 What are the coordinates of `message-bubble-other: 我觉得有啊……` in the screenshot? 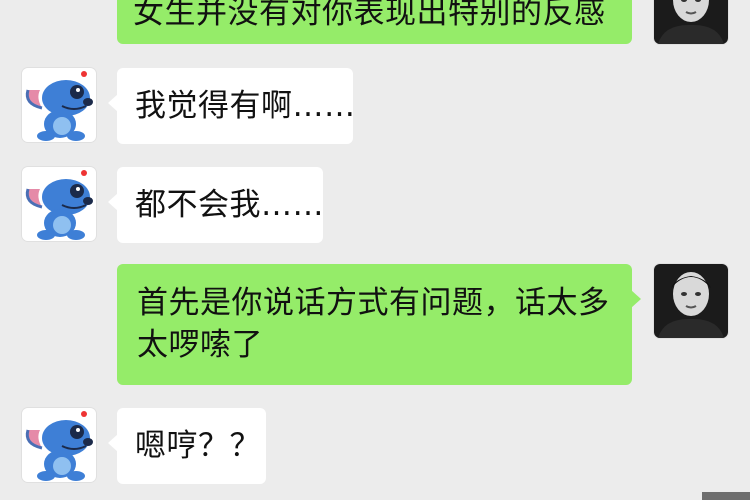 It's located at (232, 106).